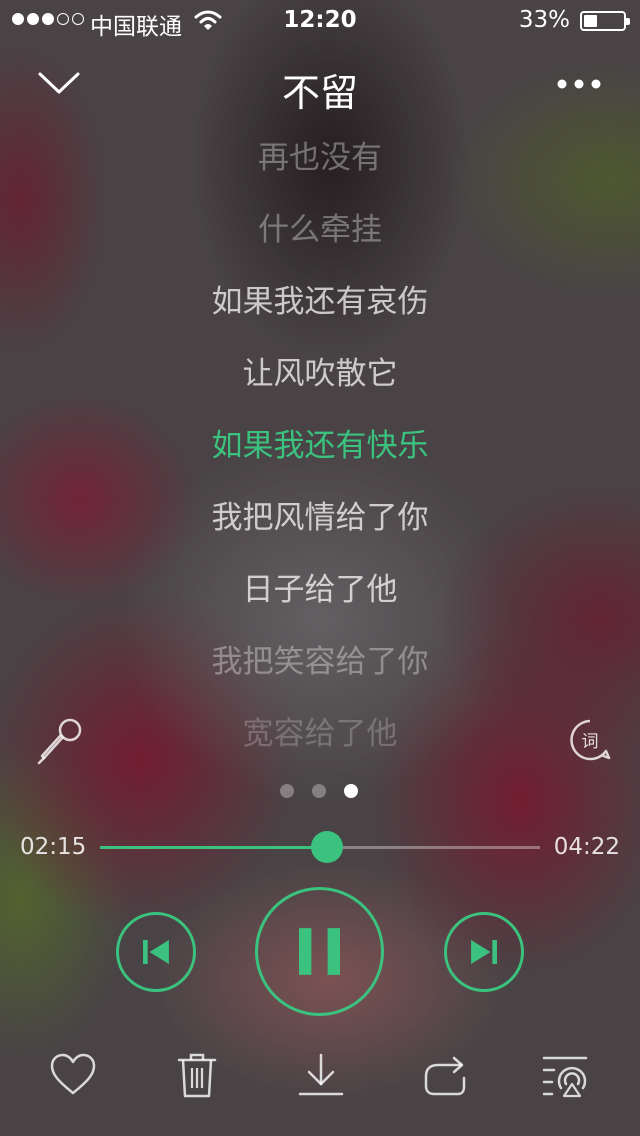 The image size is (640, 1136). What do you see at coordinates (320, 230) in the screenshot?
I see `lyric-line: 什么牵挂` at bounding box center [320, 230].